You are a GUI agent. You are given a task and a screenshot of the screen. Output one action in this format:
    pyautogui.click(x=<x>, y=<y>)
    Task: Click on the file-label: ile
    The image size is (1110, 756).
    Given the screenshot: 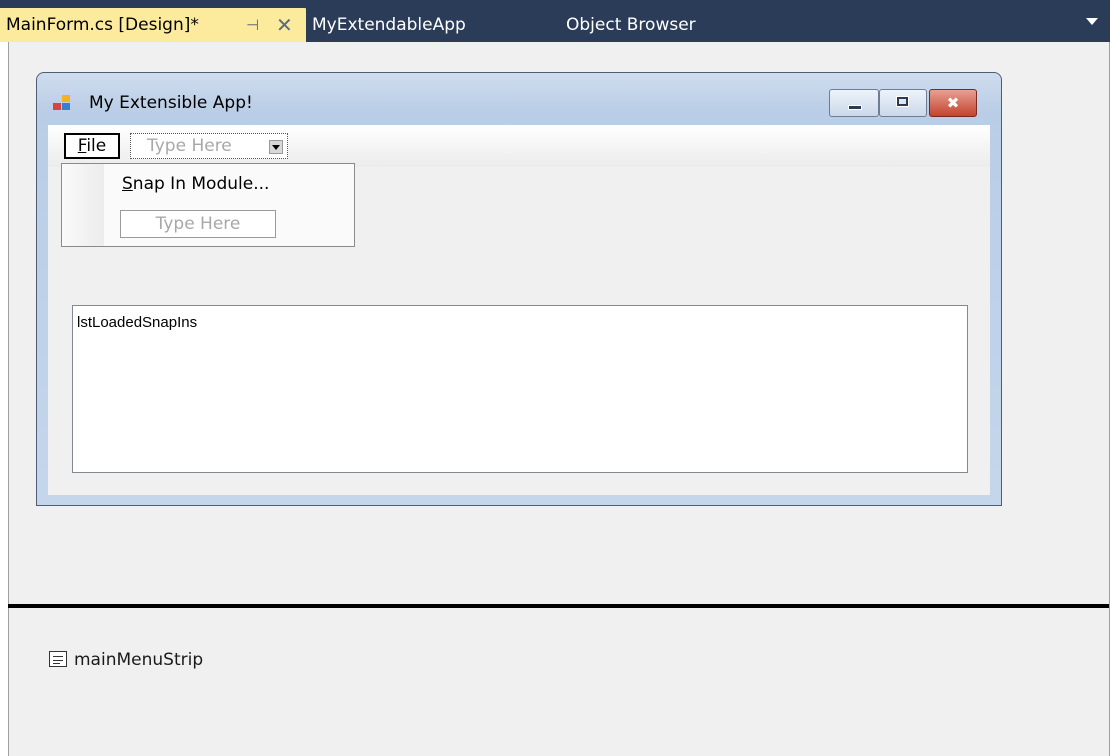 What is the action you would take?
    pyautogui.click(x=96, y=146)
    